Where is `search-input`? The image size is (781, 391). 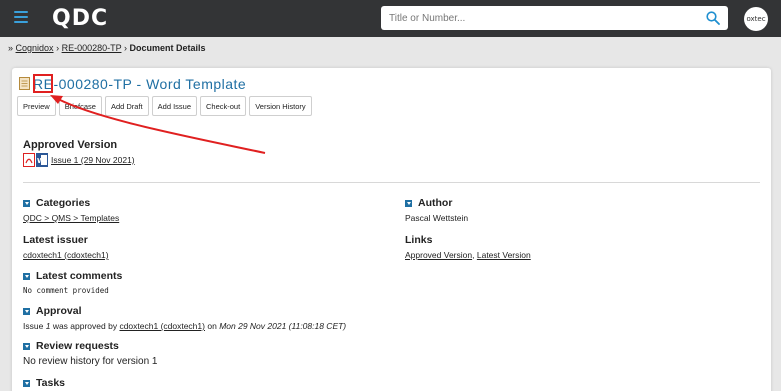
search-input is located at coordinates (541, 18).